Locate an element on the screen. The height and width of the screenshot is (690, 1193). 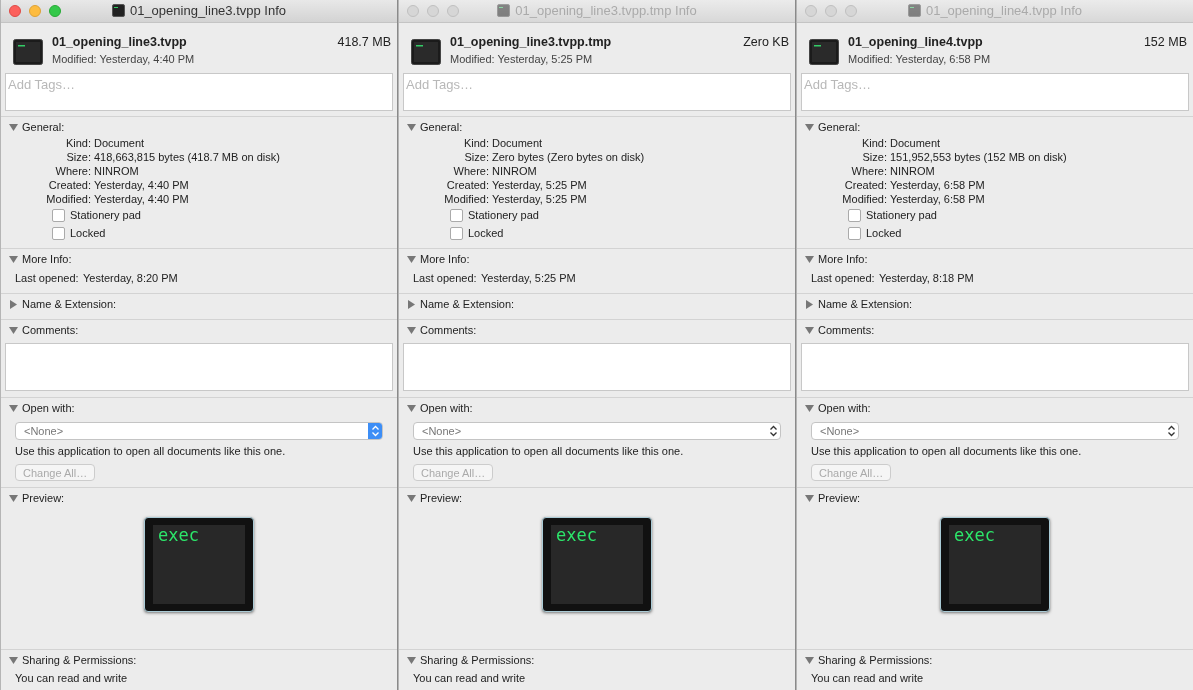
close-button is located at coordinates (15, 10).